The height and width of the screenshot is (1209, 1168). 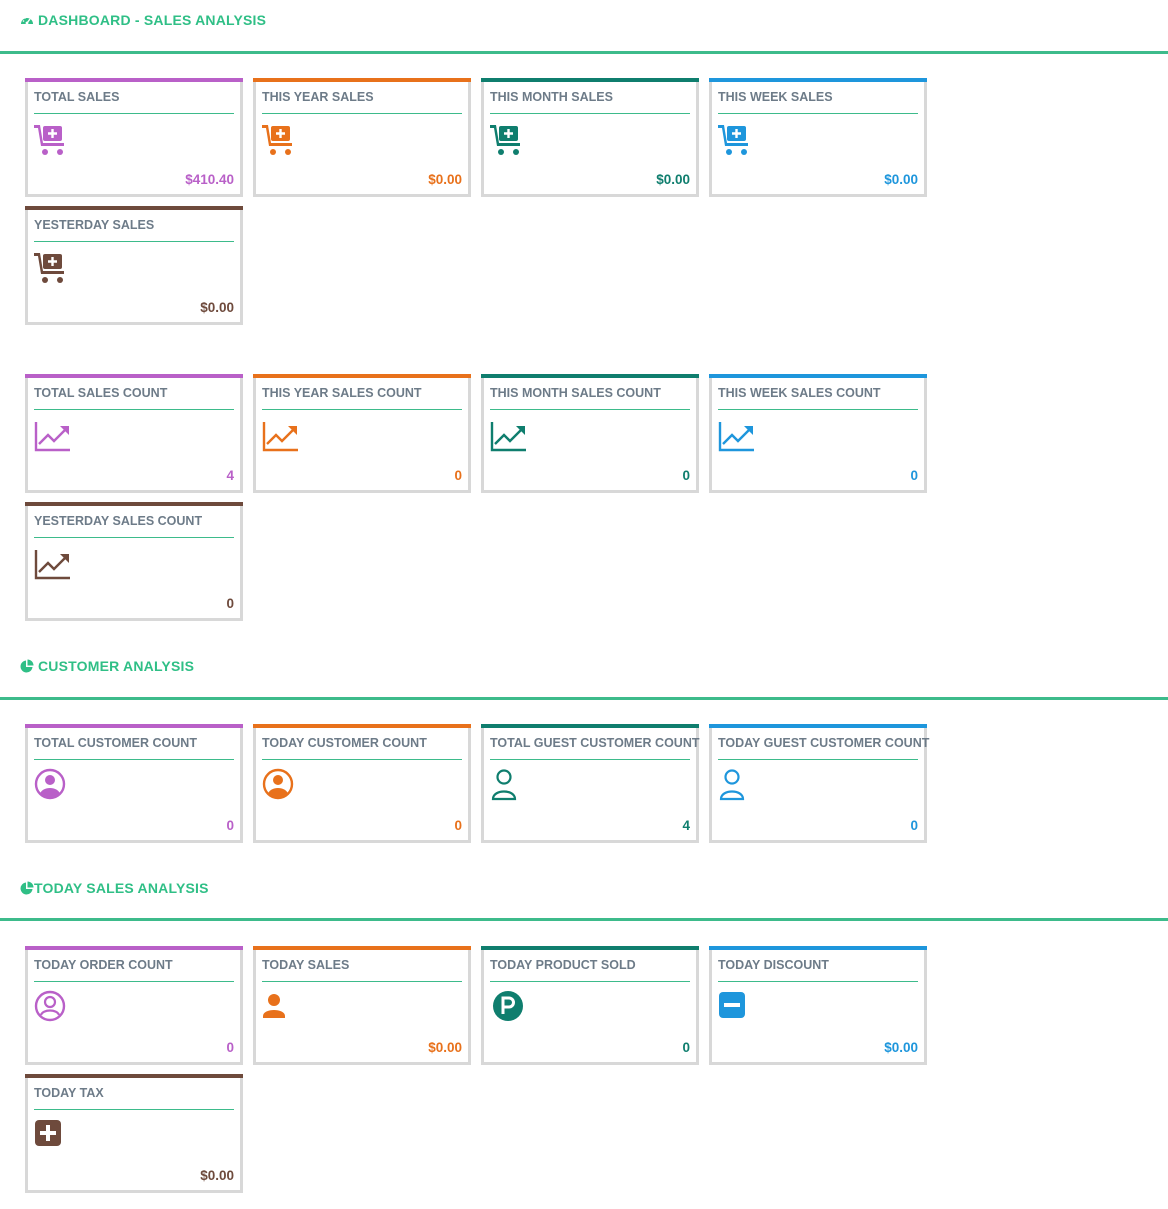 What do you see at coordinates (362, 137) in the screenshot?
I see `card-this-year-sales: THIS YEAR SALES $0.00` at bounding box center [362, 137].